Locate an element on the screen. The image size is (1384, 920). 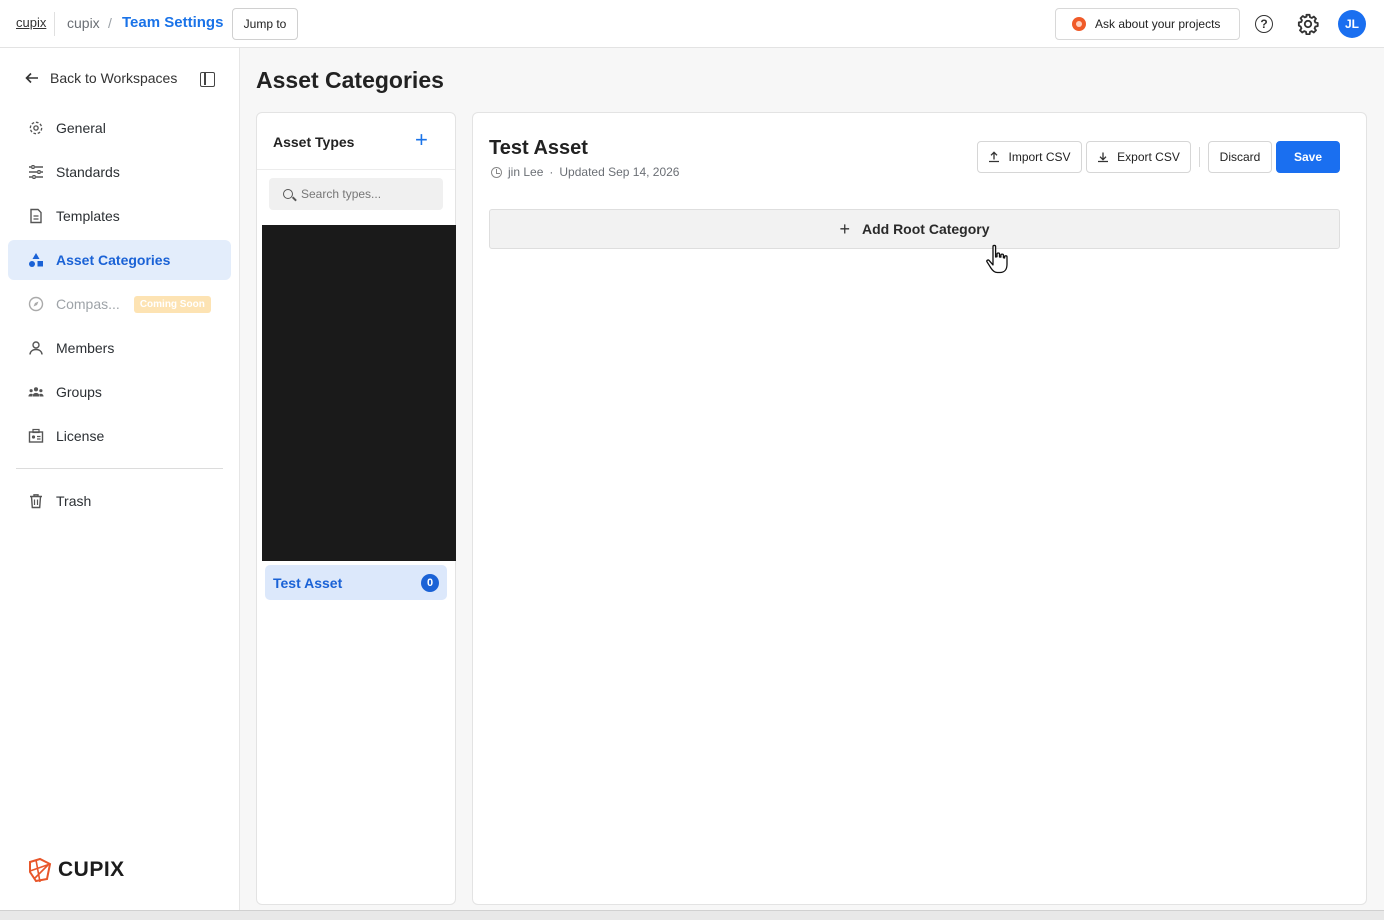
sidebar-item-label: Members is located at coordinates (85, 348).